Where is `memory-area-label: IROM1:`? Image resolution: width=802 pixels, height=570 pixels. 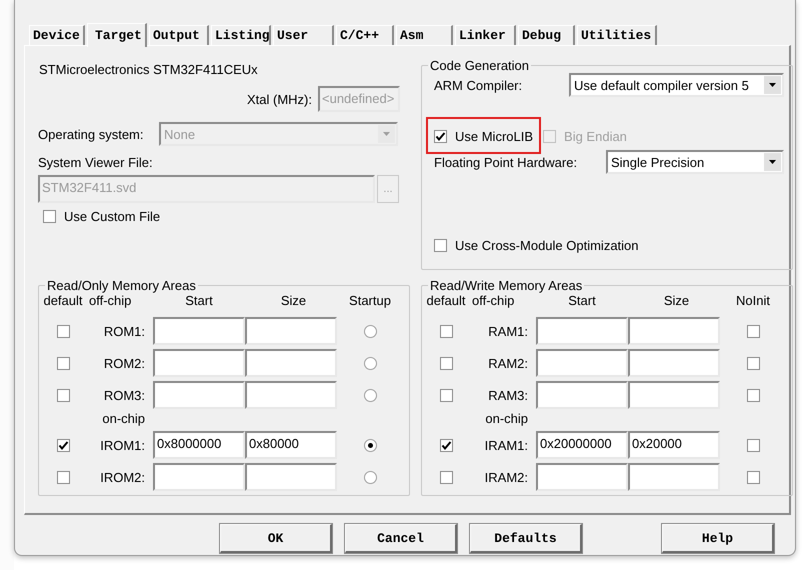
memory-area-label: IROM1: is located at coordinates (122, 445).